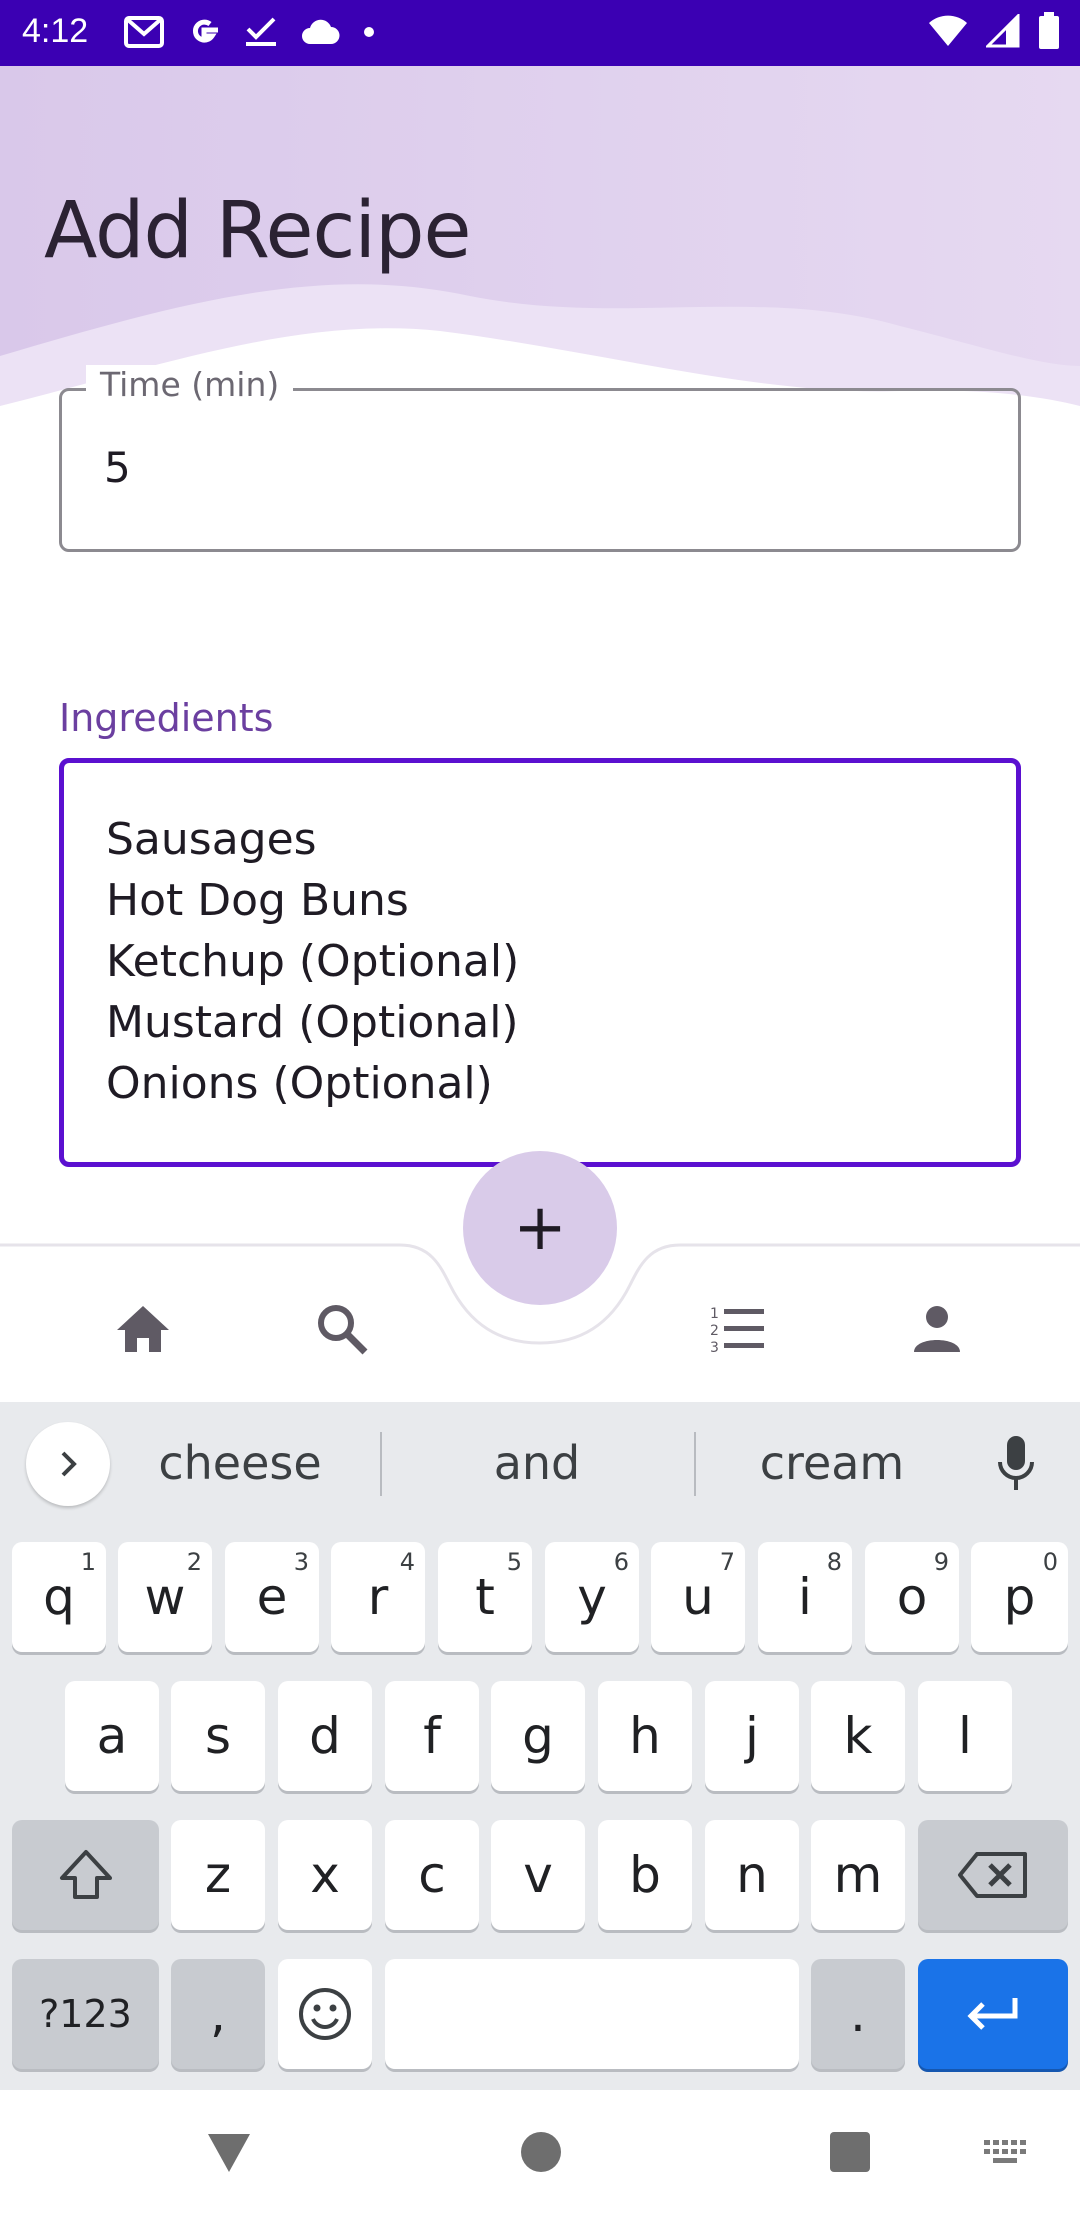 This screenshot has height=2220, width=1080. Describe the element at coordinates (55, 31) in the screenshot. I see `status-time: 4:12` at that location.